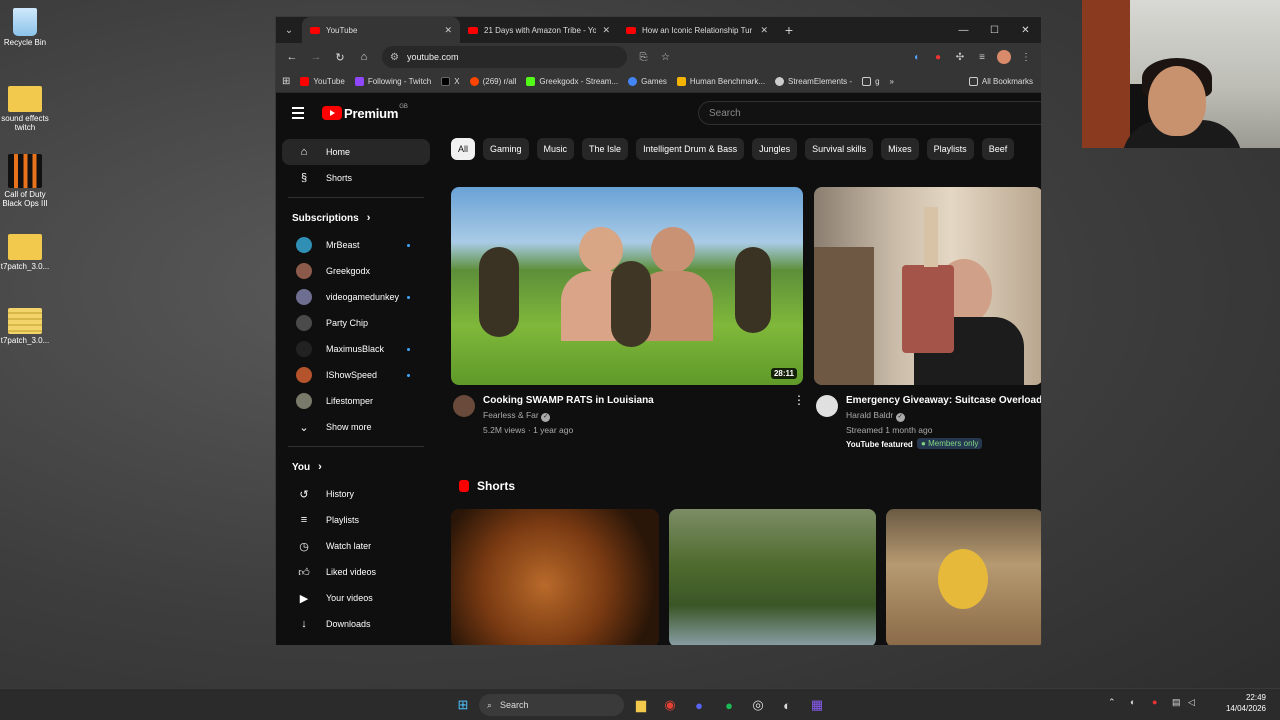 The width and height of the screenshot is (1280, 720). Describe the element at coordinates (938, 57) in the screenshot. I see `adblock-extension-icon: ●` at that location.